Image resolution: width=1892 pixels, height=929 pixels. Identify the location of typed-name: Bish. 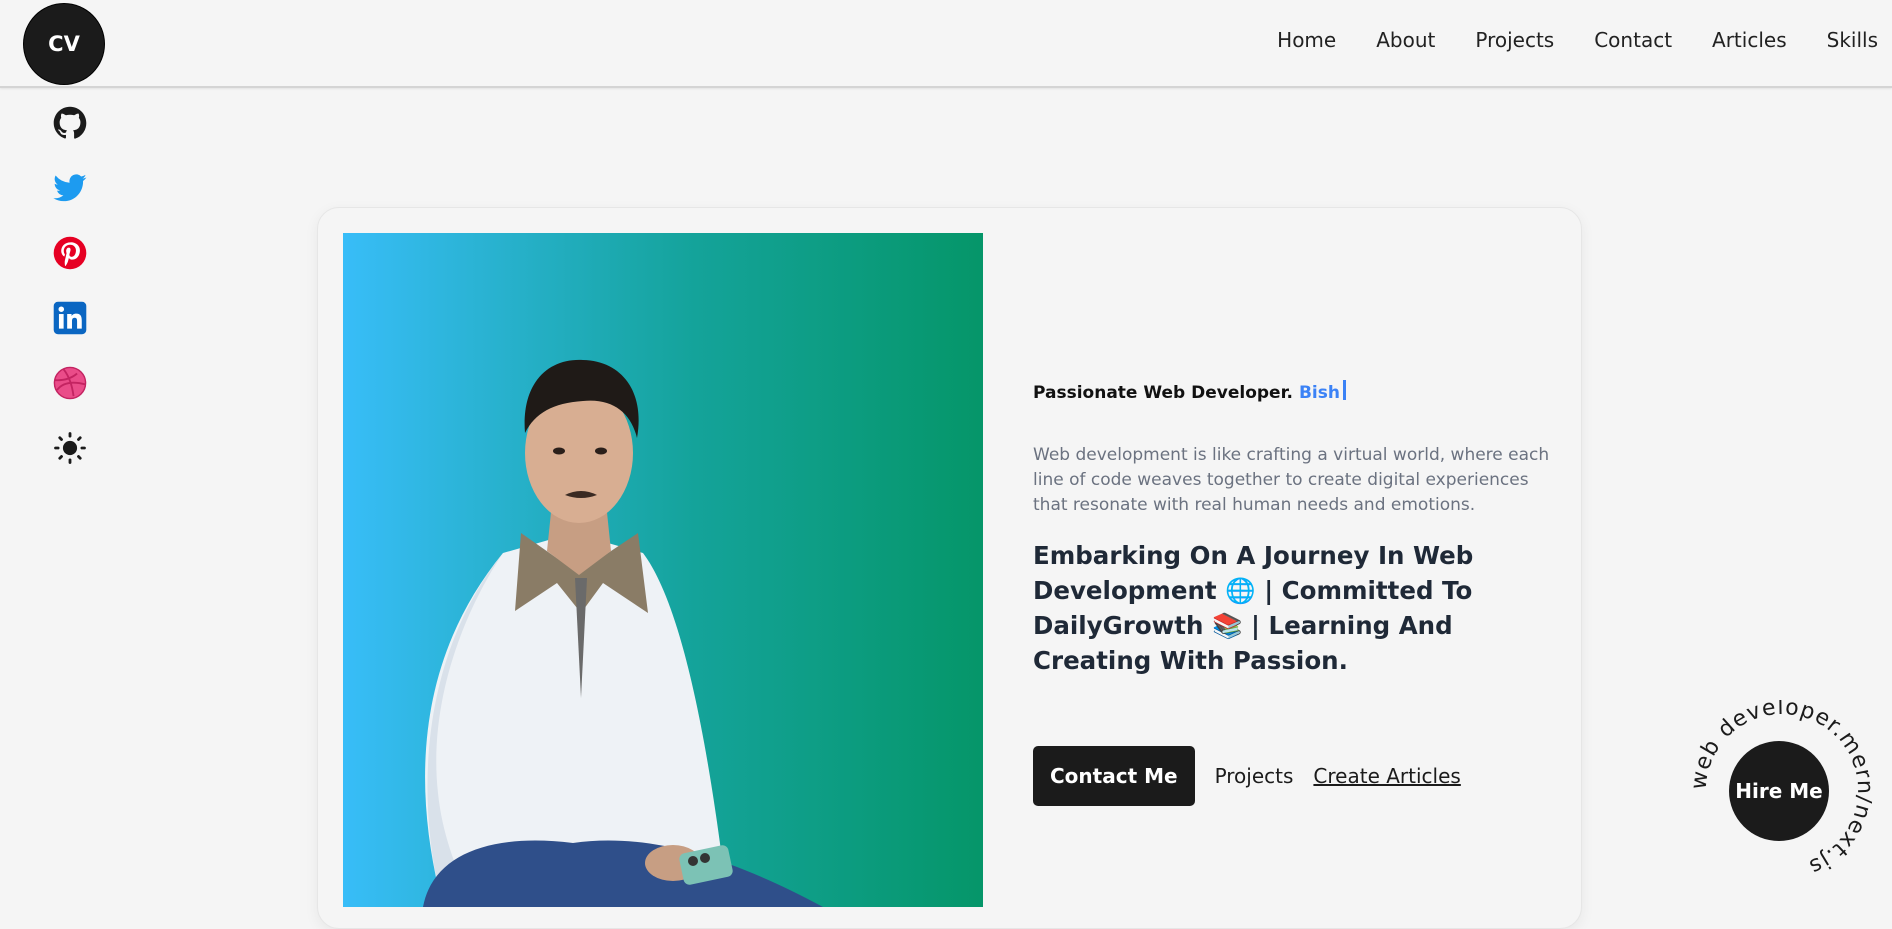
(1319, 393).